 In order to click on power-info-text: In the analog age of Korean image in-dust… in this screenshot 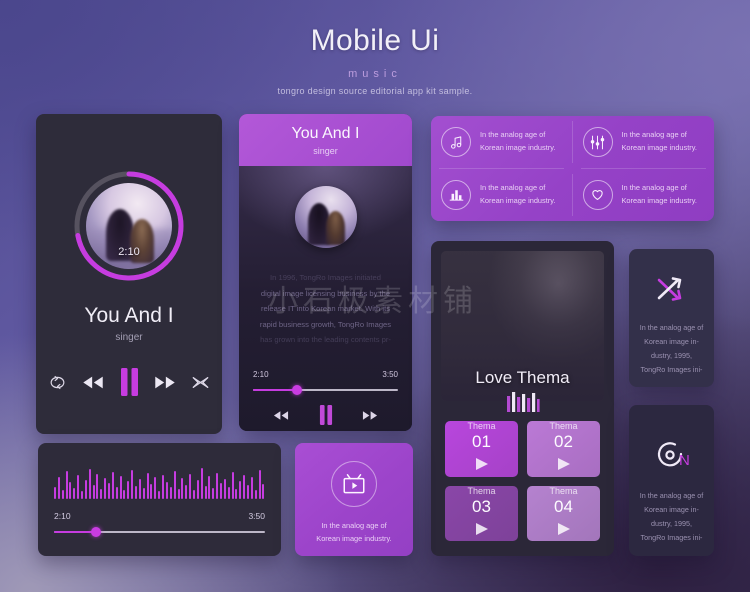, I will do `click(671, 517)`.